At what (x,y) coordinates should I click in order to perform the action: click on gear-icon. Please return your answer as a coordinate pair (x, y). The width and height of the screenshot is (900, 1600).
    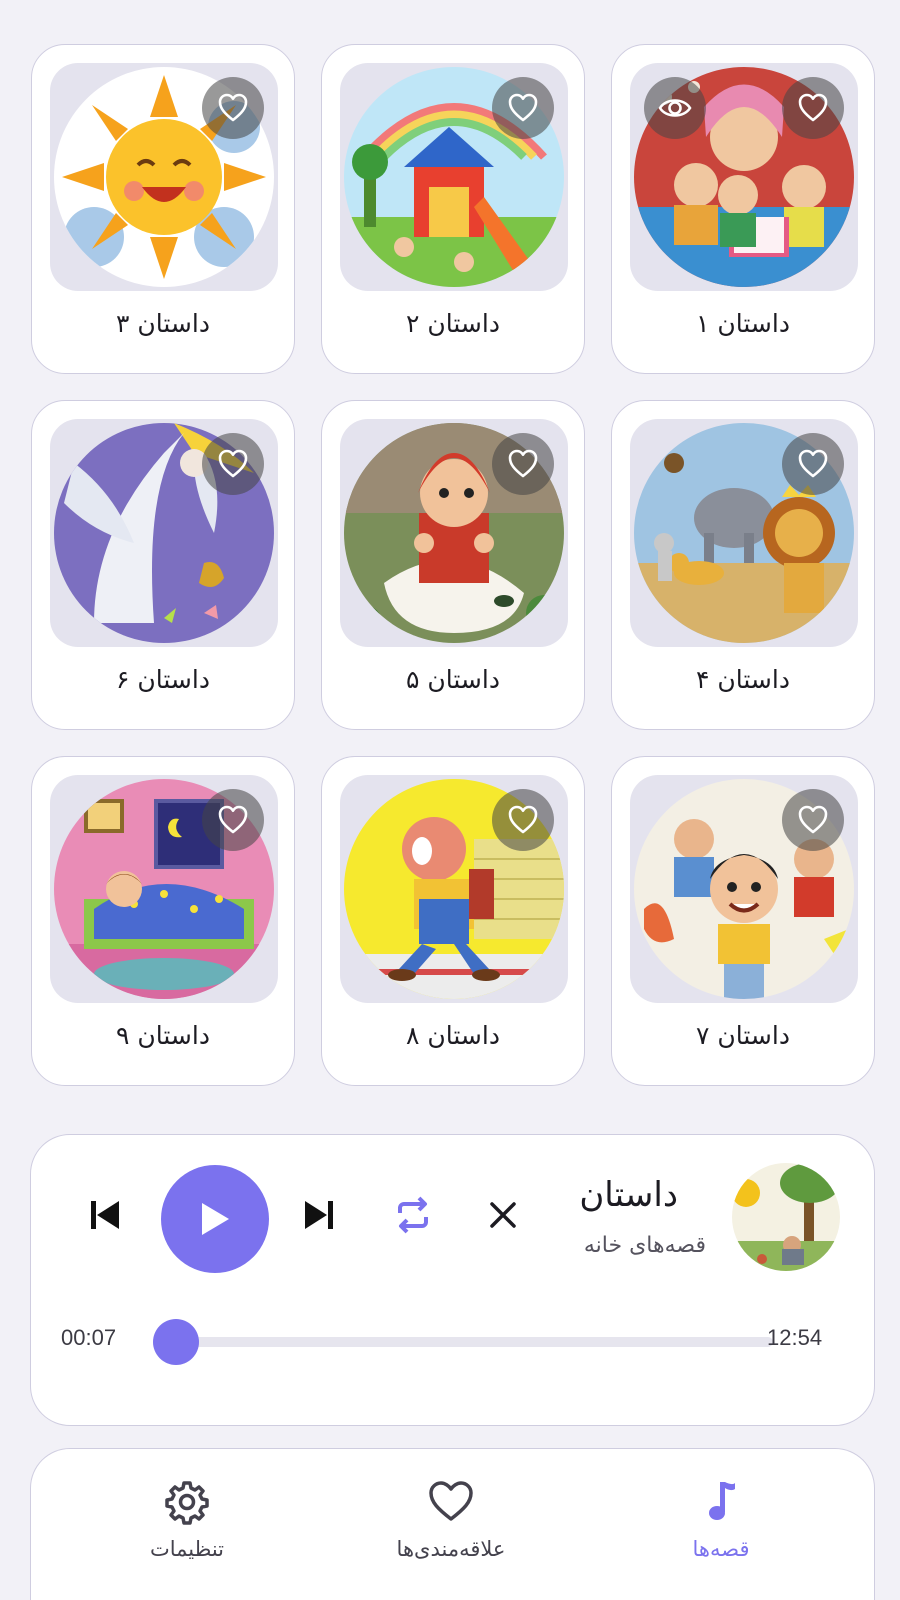
    Looking at the image, I should click on (187, 1503).